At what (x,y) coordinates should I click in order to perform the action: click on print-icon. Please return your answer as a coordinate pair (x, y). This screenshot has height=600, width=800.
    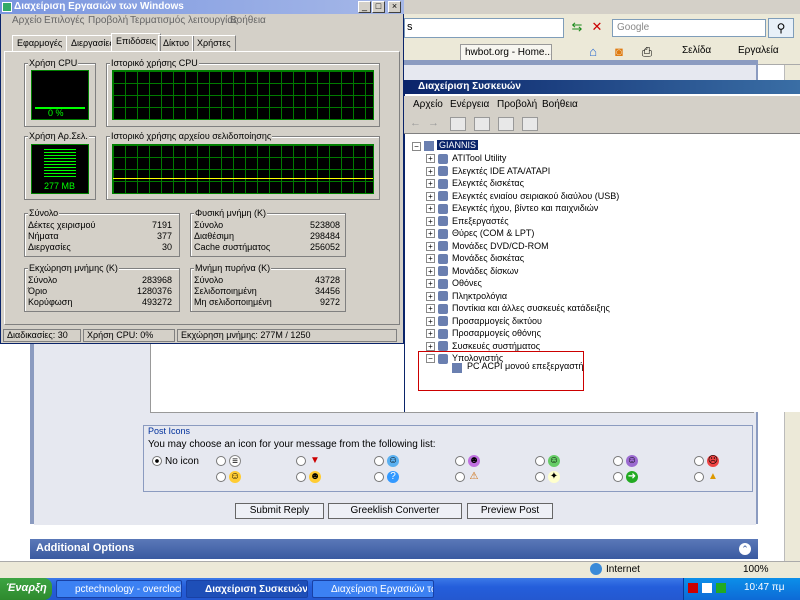
    Looking at the image, I should click on (482, 124).